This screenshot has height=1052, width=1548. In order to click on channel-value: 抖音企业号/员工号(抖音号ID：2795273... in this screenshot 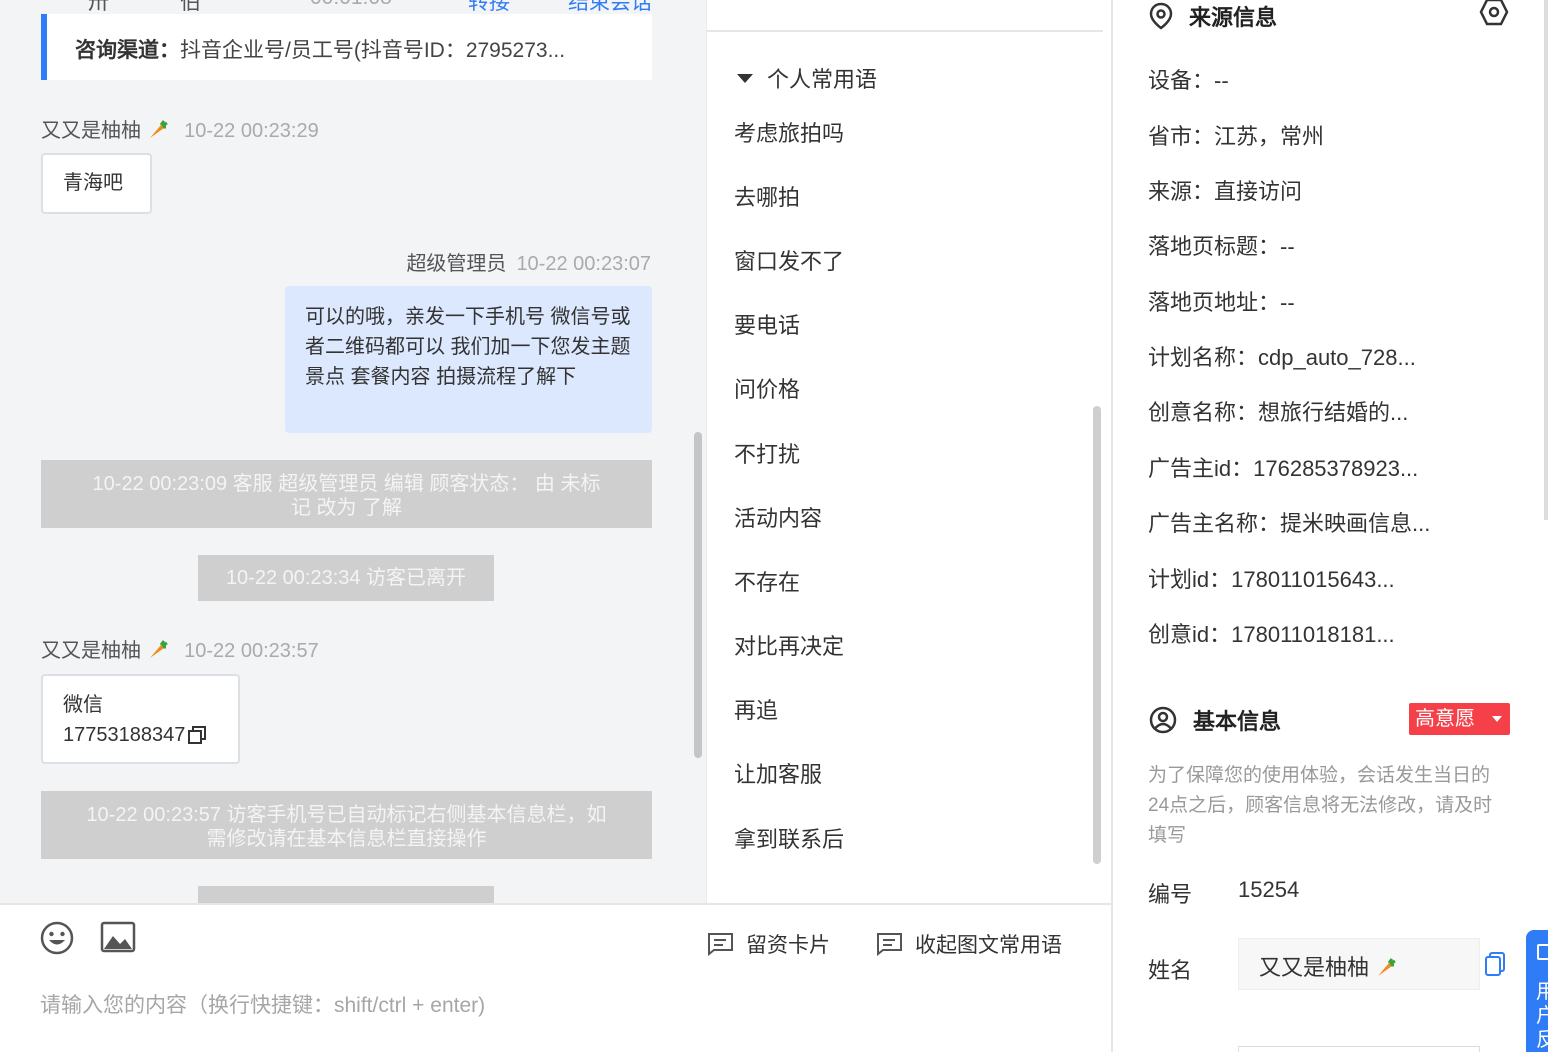, I will do `click(373, 50)`.